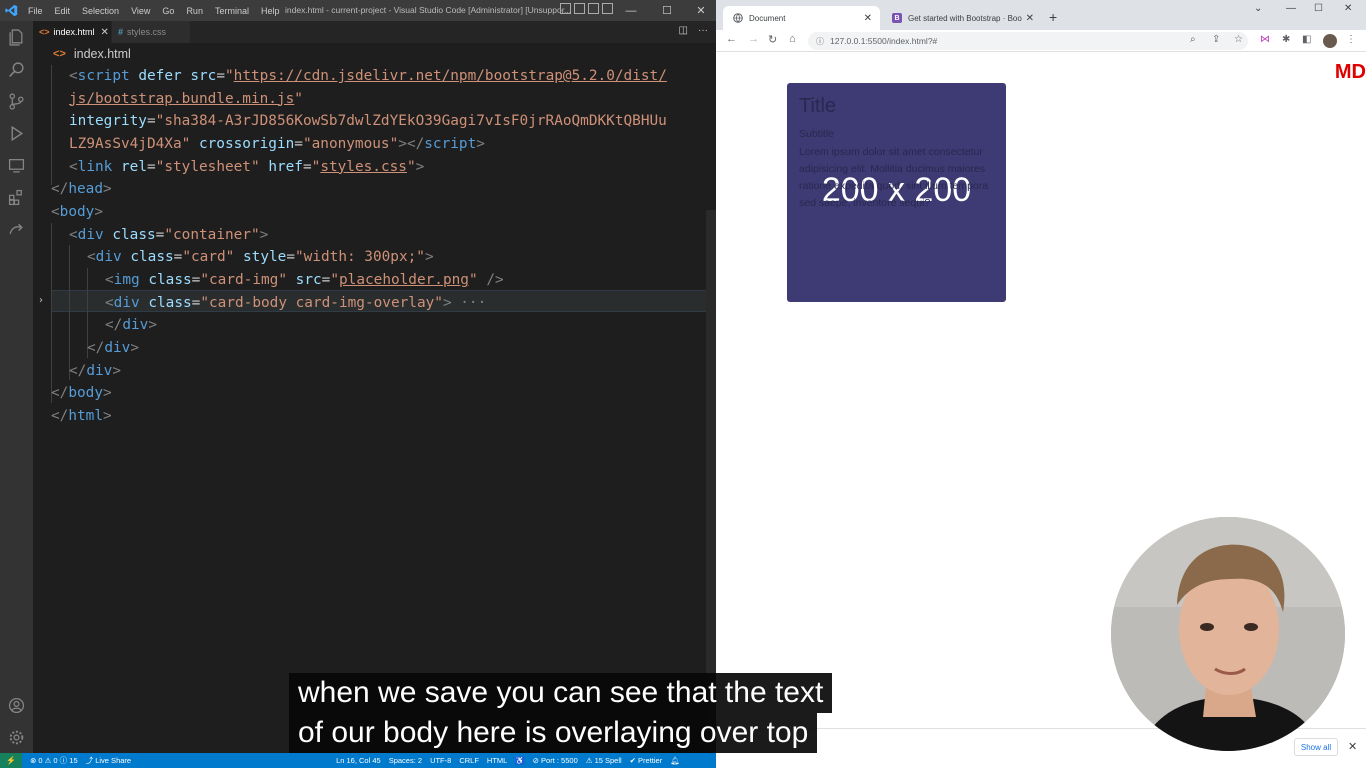 The image size is (1366, 768). I want to click on code-line: </body>, so click(81, 393).